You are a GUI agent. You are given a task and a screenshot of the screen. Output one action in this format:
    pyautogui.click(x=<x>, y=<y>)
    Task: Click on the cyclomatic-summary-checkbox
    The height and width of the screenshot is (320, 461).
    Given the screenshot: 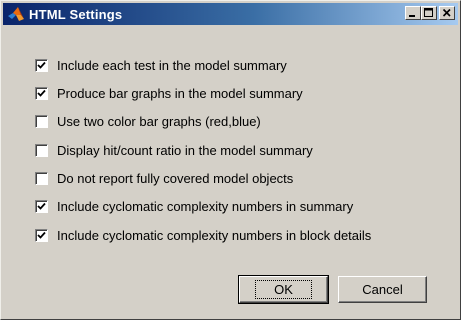 What is the action you would take?
    pyautogui.click(x=41, y=207)
    